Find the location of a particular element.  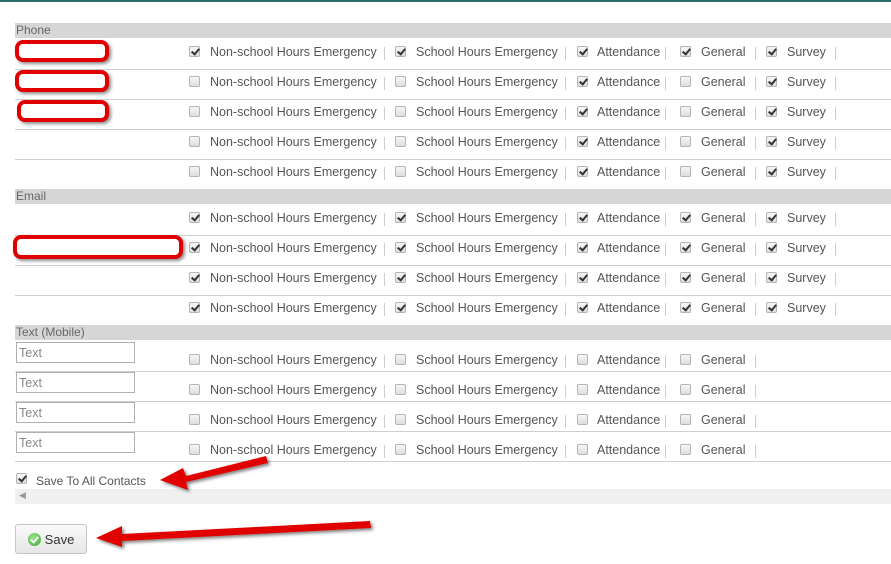

section-header-text-mobile: Text (Mobile) is located at coordinates (453, 332).